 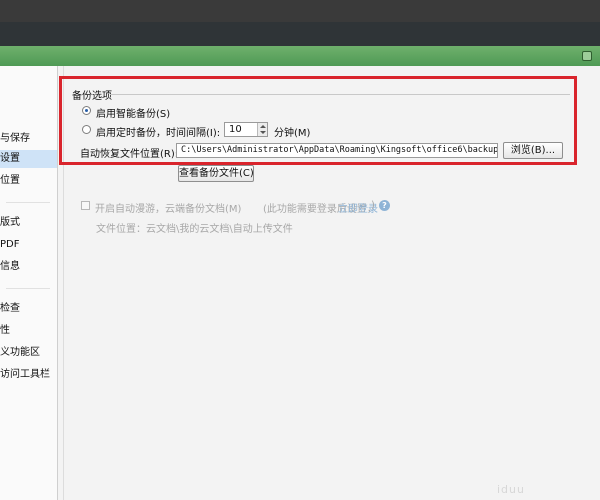 I want to click on cloud-roaming-label: 开启自动漫游，云端备份文档(M), so click(x=168, y=207).